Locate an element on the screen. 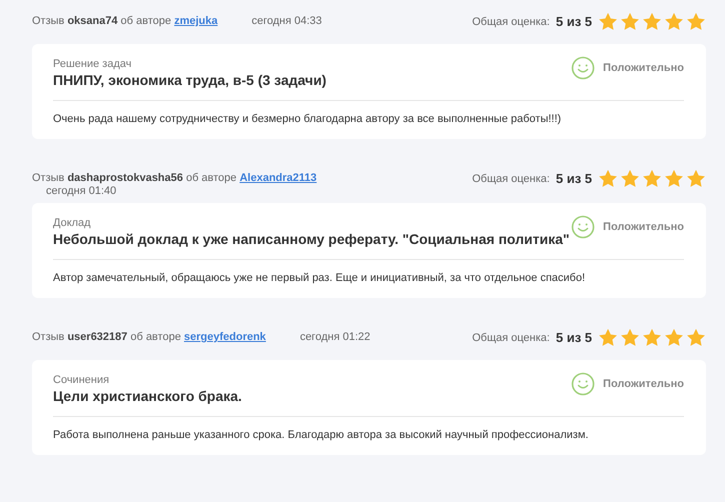  review-time: сегодня 01:40 is located at coordinates (80, 191).